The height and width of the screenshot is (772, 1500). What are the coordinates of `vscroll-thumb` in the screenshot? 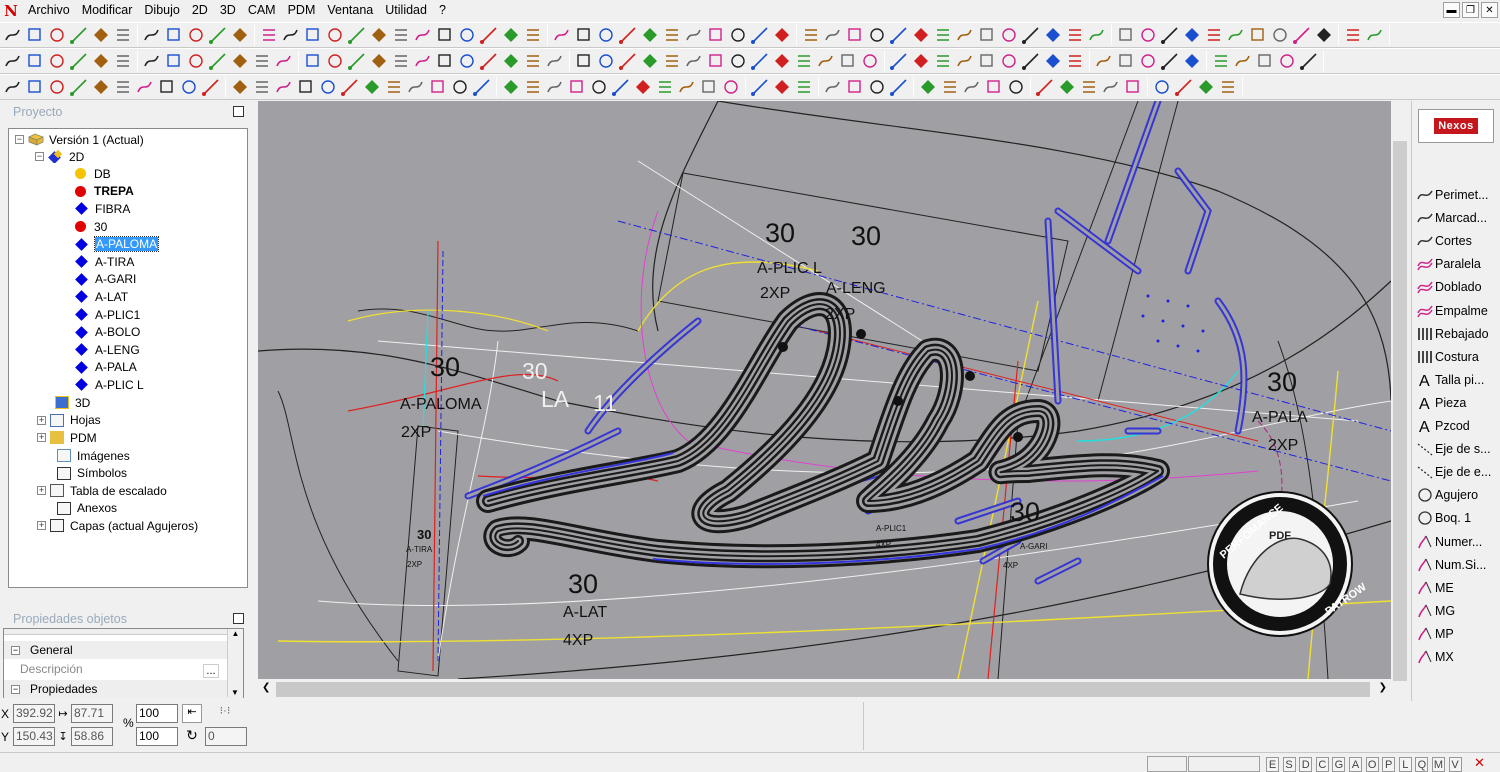 It's located at (1400, 411).